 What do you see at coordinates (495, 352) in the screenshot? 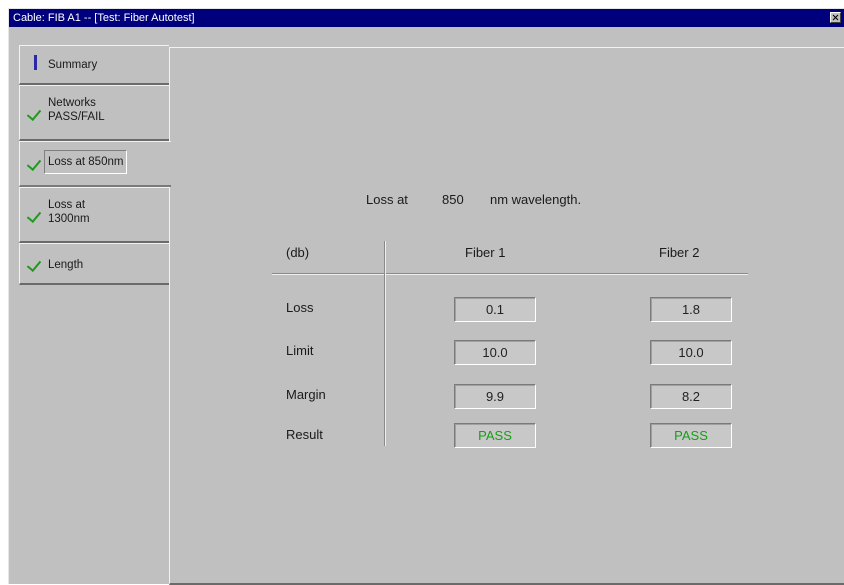
I see `limit-fiber-1-value: 10.0` at bounding box center [495, 352].